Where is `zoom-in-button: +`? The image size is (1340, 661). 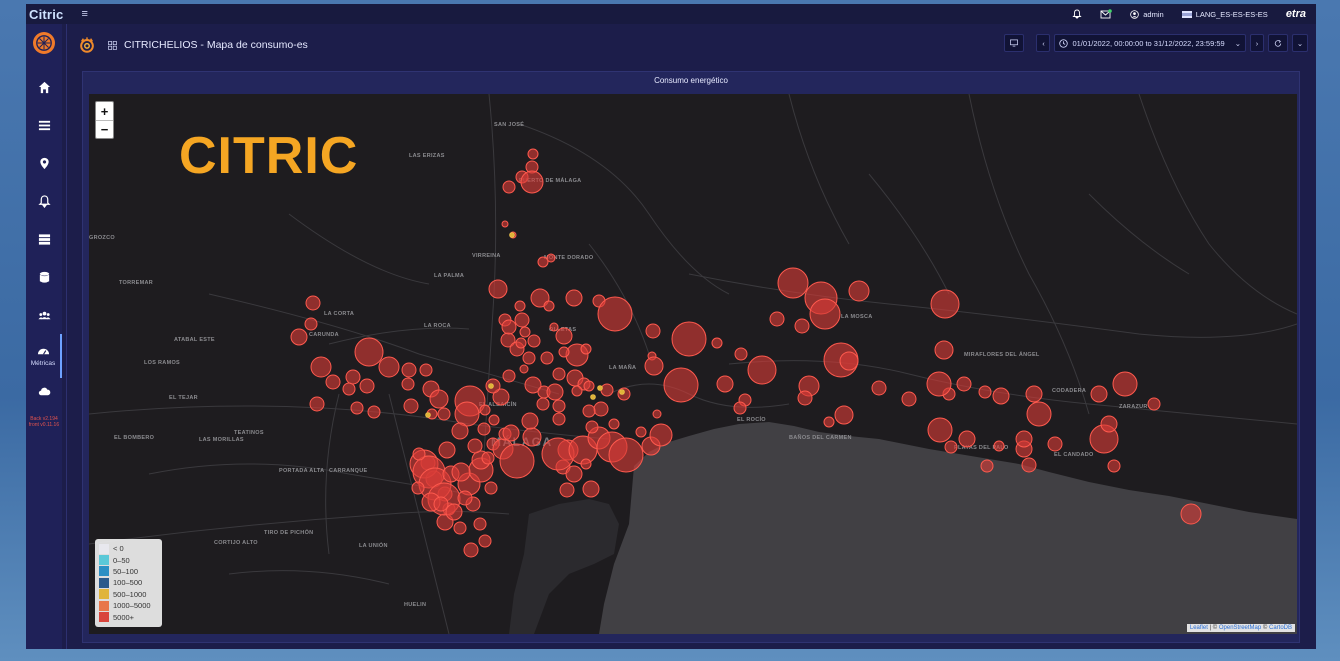 zoom-in-button: + is located at coordinates (104, 111).